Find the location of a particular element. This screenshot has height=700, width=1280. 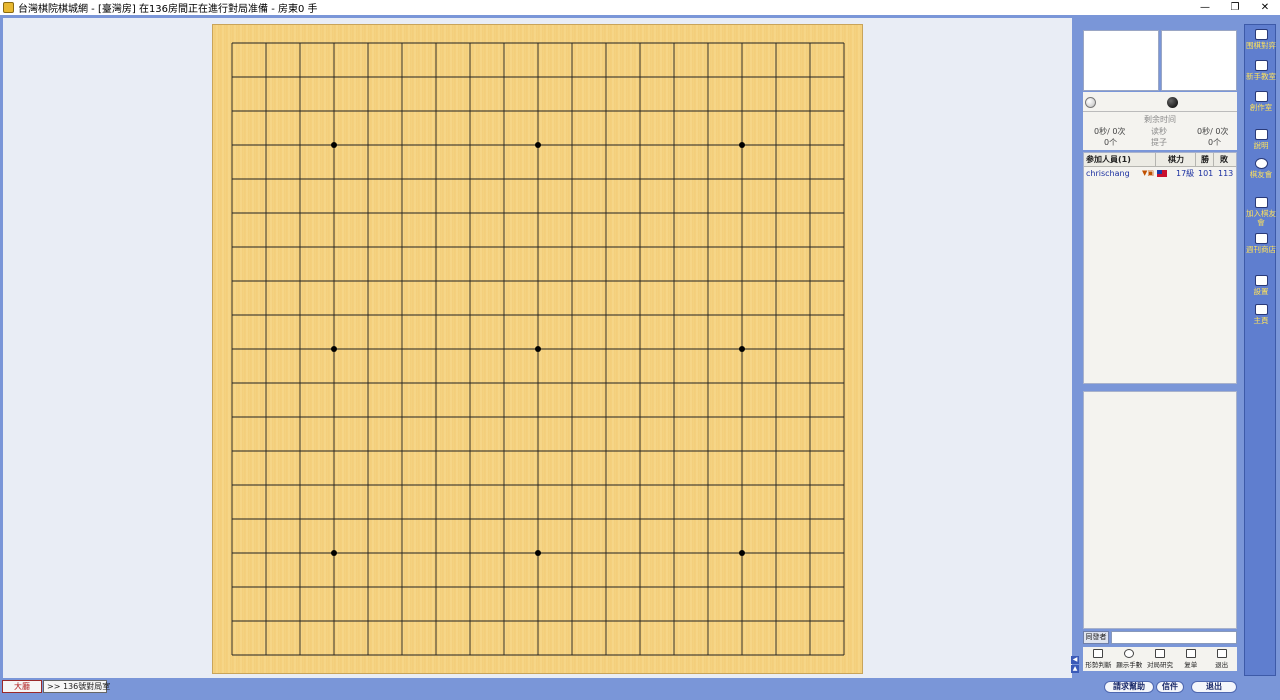

player-row: chrischang ▼▣ 17級 101 113 is located at coordinates (1160, 173).